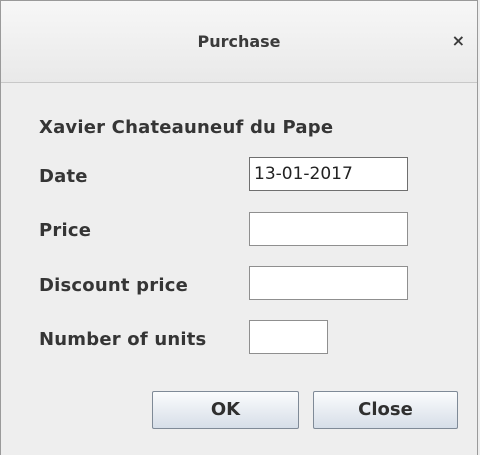  Describe the element at coordinates (123, 339) in the screenshot. I see `number-of-units-label: Number of units` at that location.